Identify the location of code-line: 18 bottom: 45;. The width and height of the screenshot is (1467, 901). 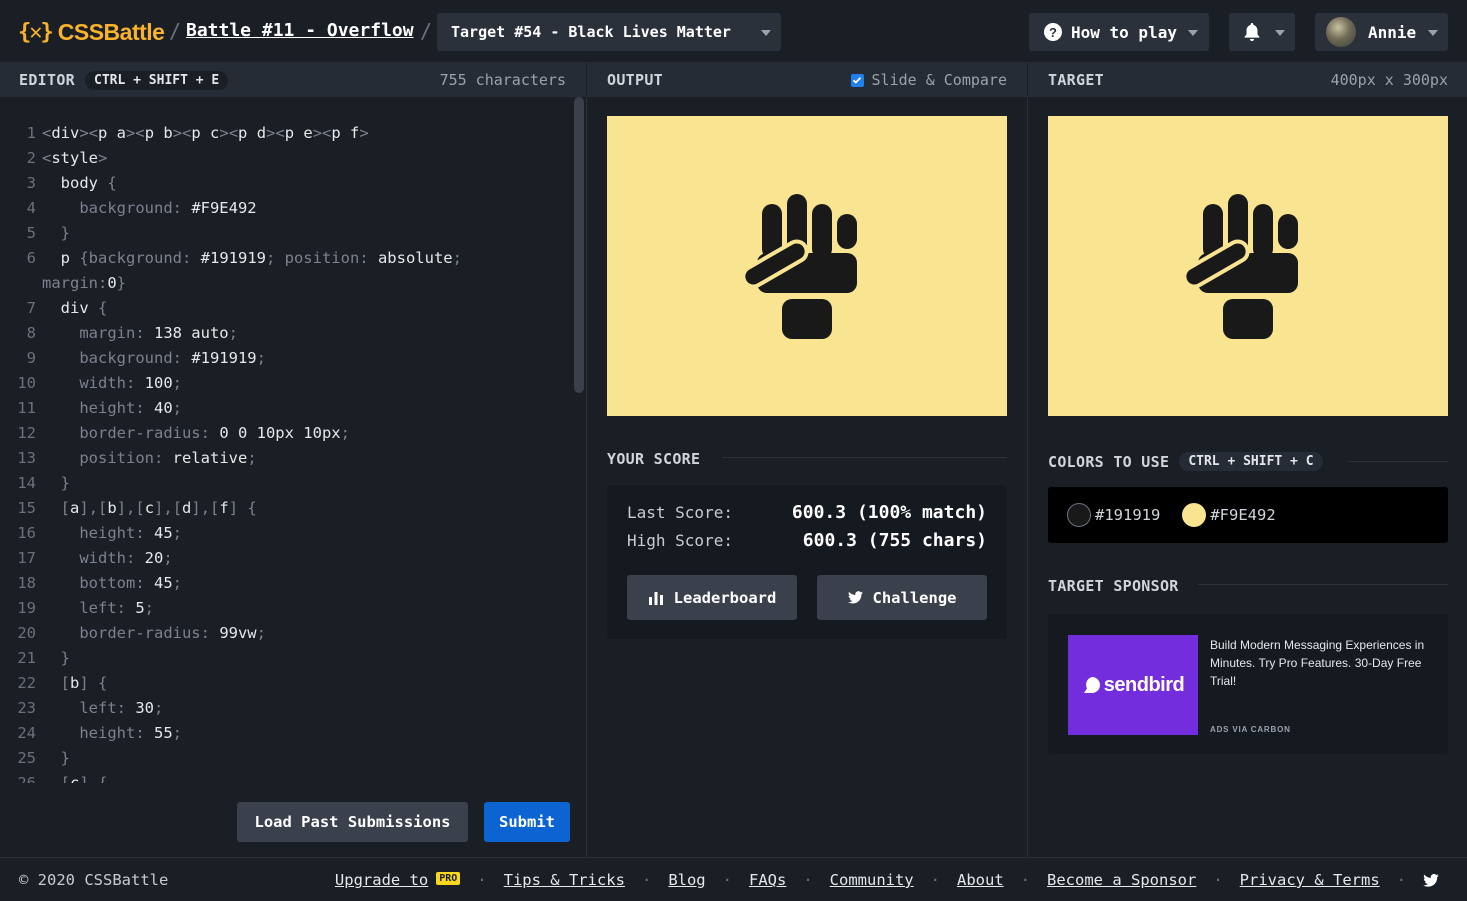
(286, 583).